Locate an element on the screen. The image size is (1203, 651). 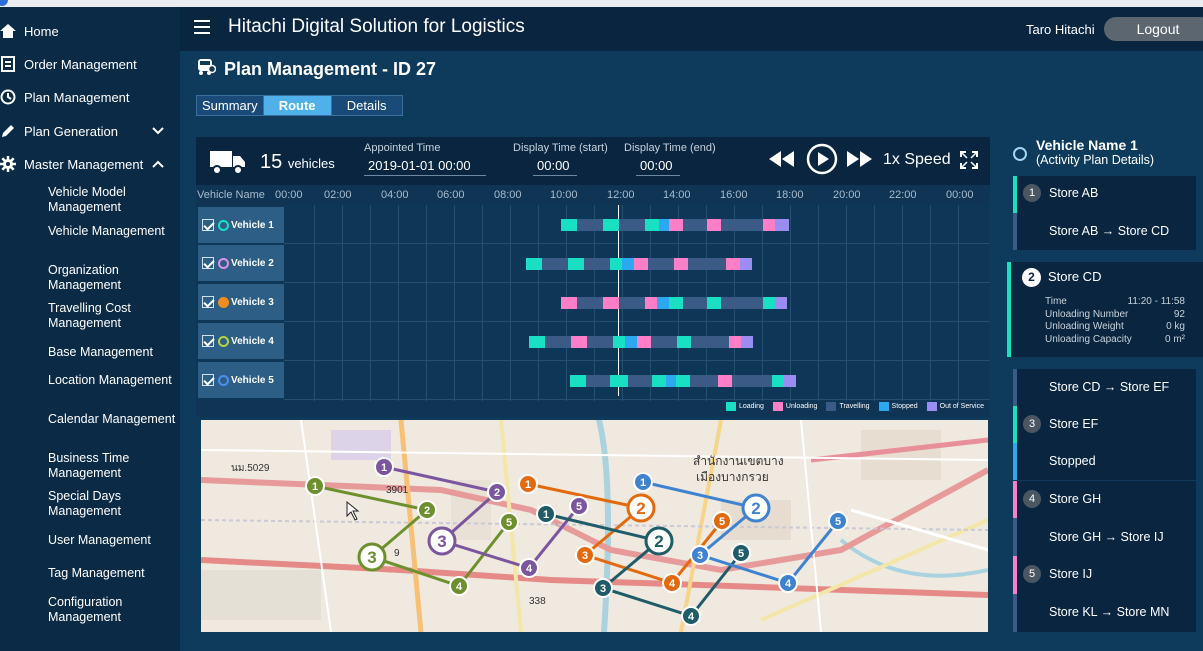
sidebar-subitem-base: Base Management is located at coordinates (112, 352).